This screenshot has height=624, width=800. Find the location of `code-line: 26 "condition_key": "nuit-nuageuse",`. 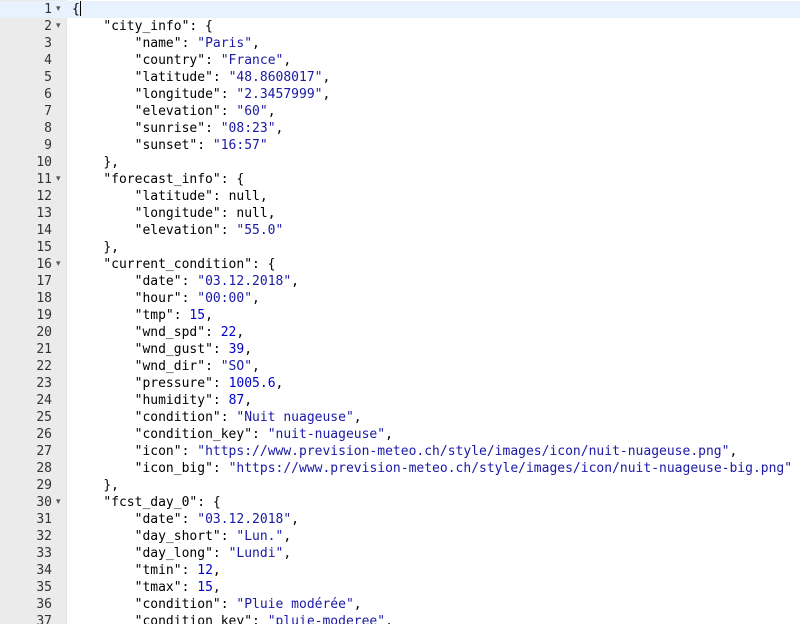

code-line: 26 "condition_key": "nuit-nuageuse", is located at coordinates (400, 434).